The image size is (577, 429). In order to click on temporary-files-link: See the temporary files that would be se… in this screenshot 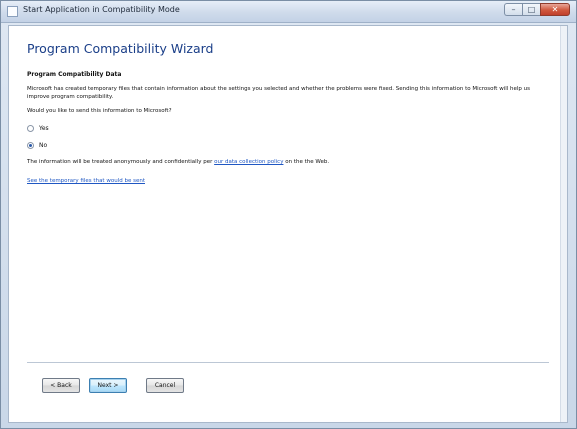, I will do `click(86, 181)`.